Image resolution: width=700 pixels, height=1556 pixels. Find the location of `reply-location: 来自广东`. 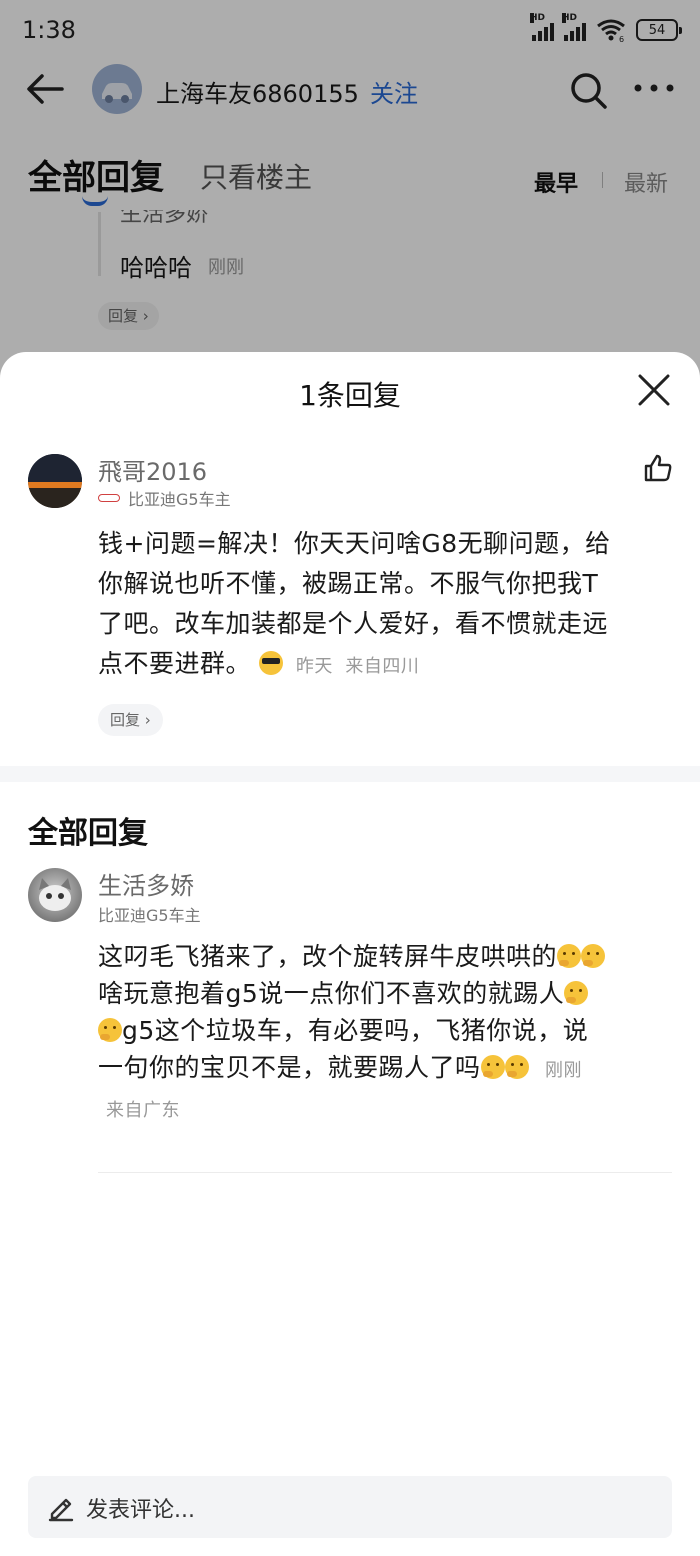

reply-location: 来自广东 is located at coordinates (143, 1110).